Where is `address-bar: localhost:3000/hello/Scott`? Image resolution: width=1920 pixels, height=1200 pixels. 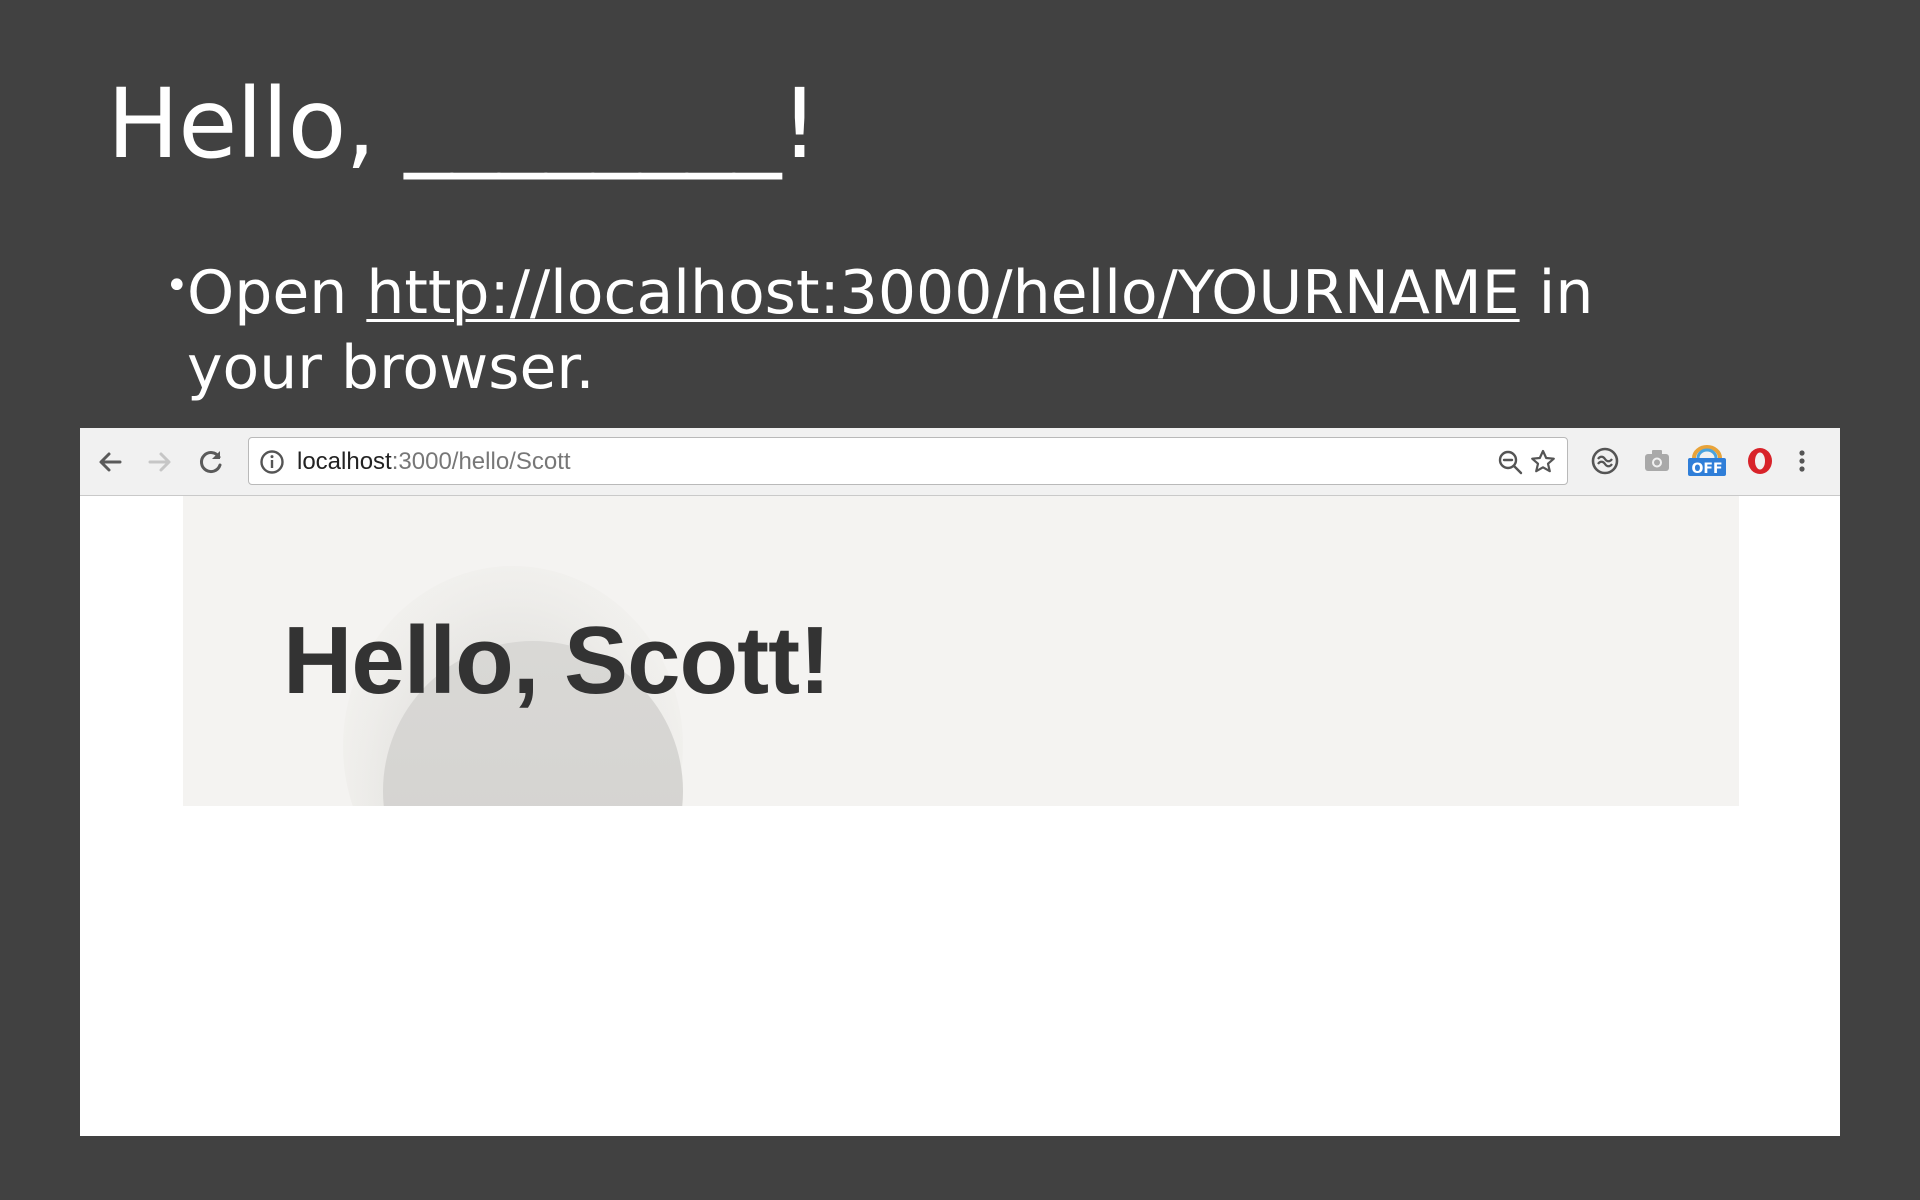
address-bar: localhost:3000/hello/Scott is located at coordinates (908, 461).